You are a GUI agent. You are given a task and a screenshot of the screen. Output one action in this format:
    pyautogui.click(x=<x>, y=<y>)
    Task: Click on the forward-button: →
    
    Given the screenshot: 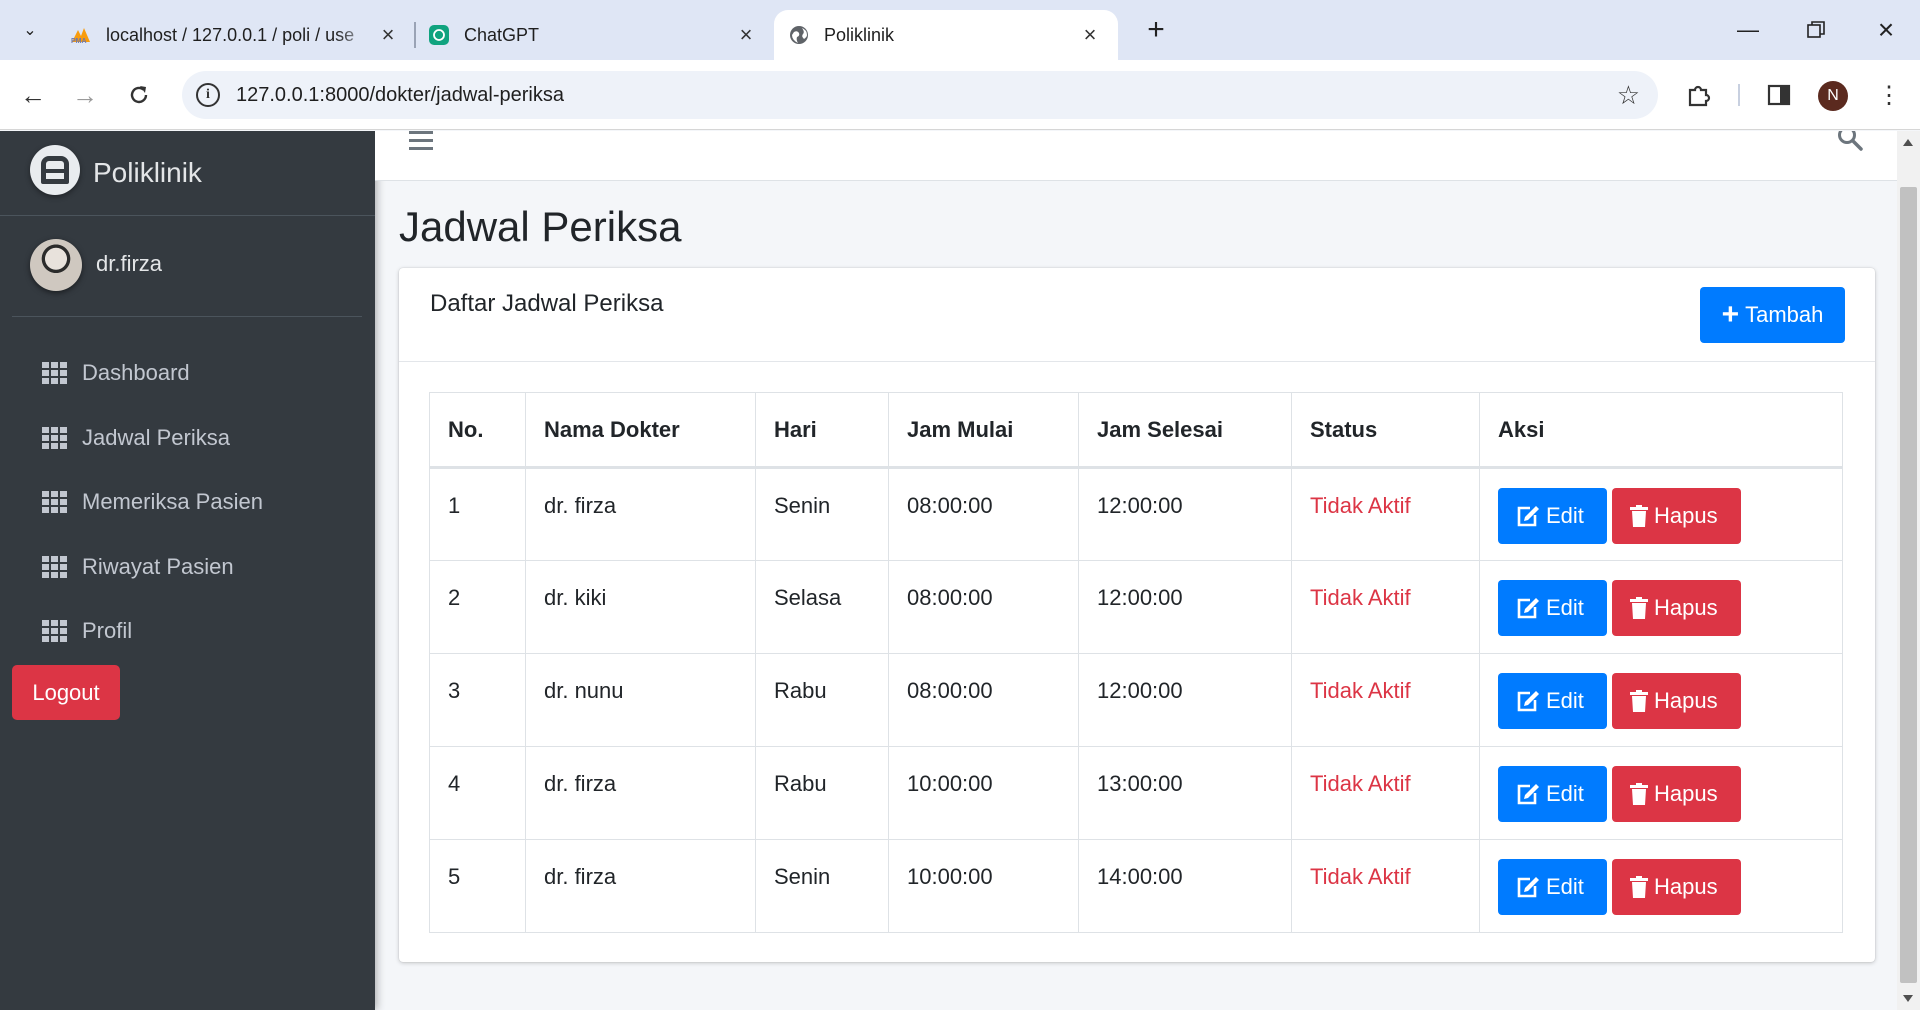 What is the action you would take?
    pyautogui.click(x=85, y=95)
    